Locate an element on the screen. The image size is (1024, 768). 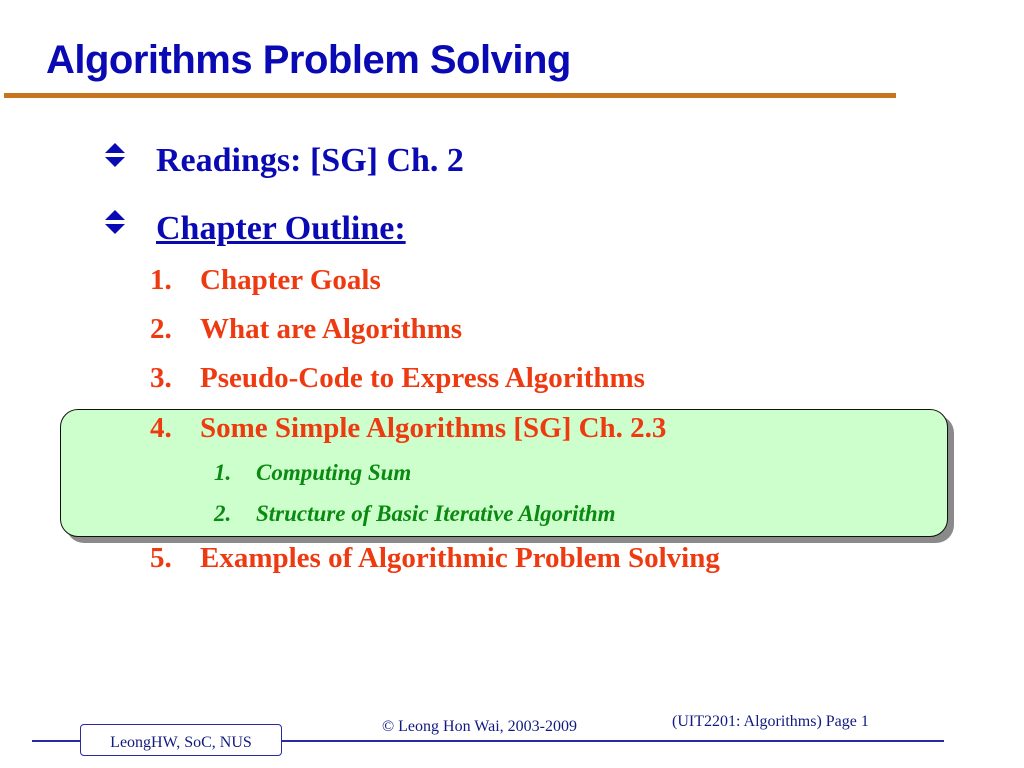
outline-item: 1. Chapter Goals is located at coordinates (265, 280).